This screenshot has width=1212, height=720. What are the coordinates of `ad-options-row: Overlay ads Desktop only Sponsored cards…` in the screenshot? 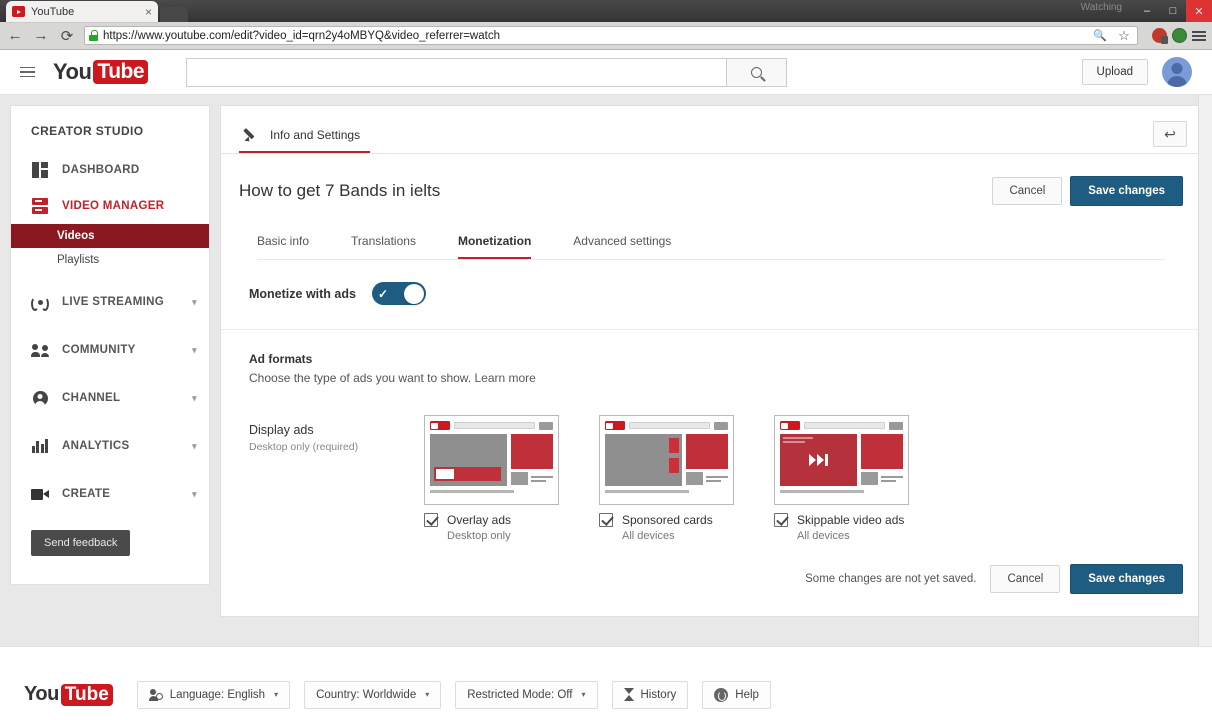 It's located at (711, 523).